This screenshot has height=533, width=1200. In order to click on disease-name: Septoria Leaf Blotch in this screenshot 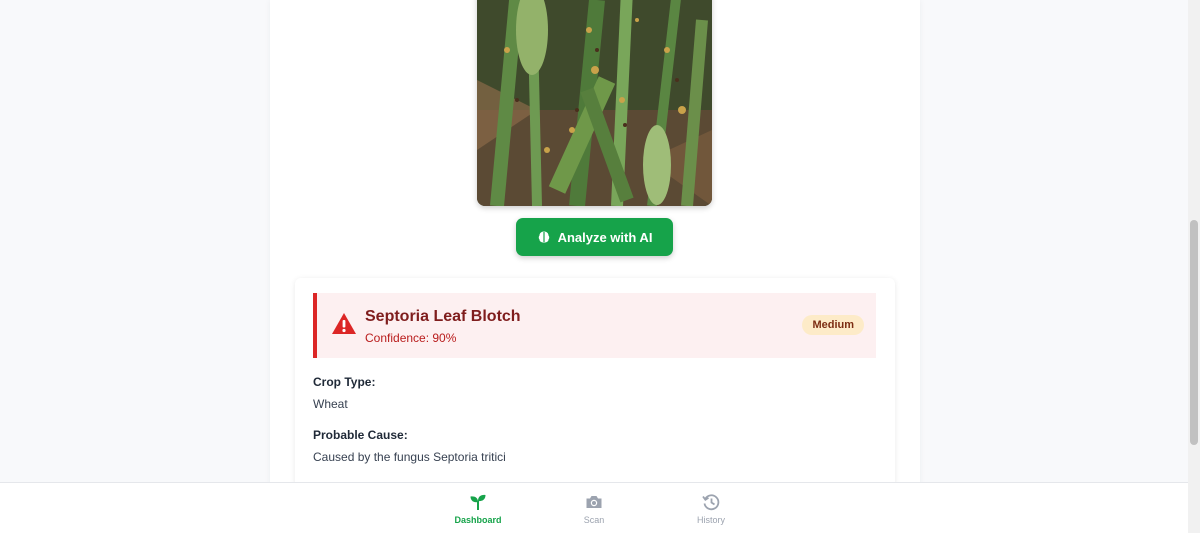, I will do `click(443, 316)`.